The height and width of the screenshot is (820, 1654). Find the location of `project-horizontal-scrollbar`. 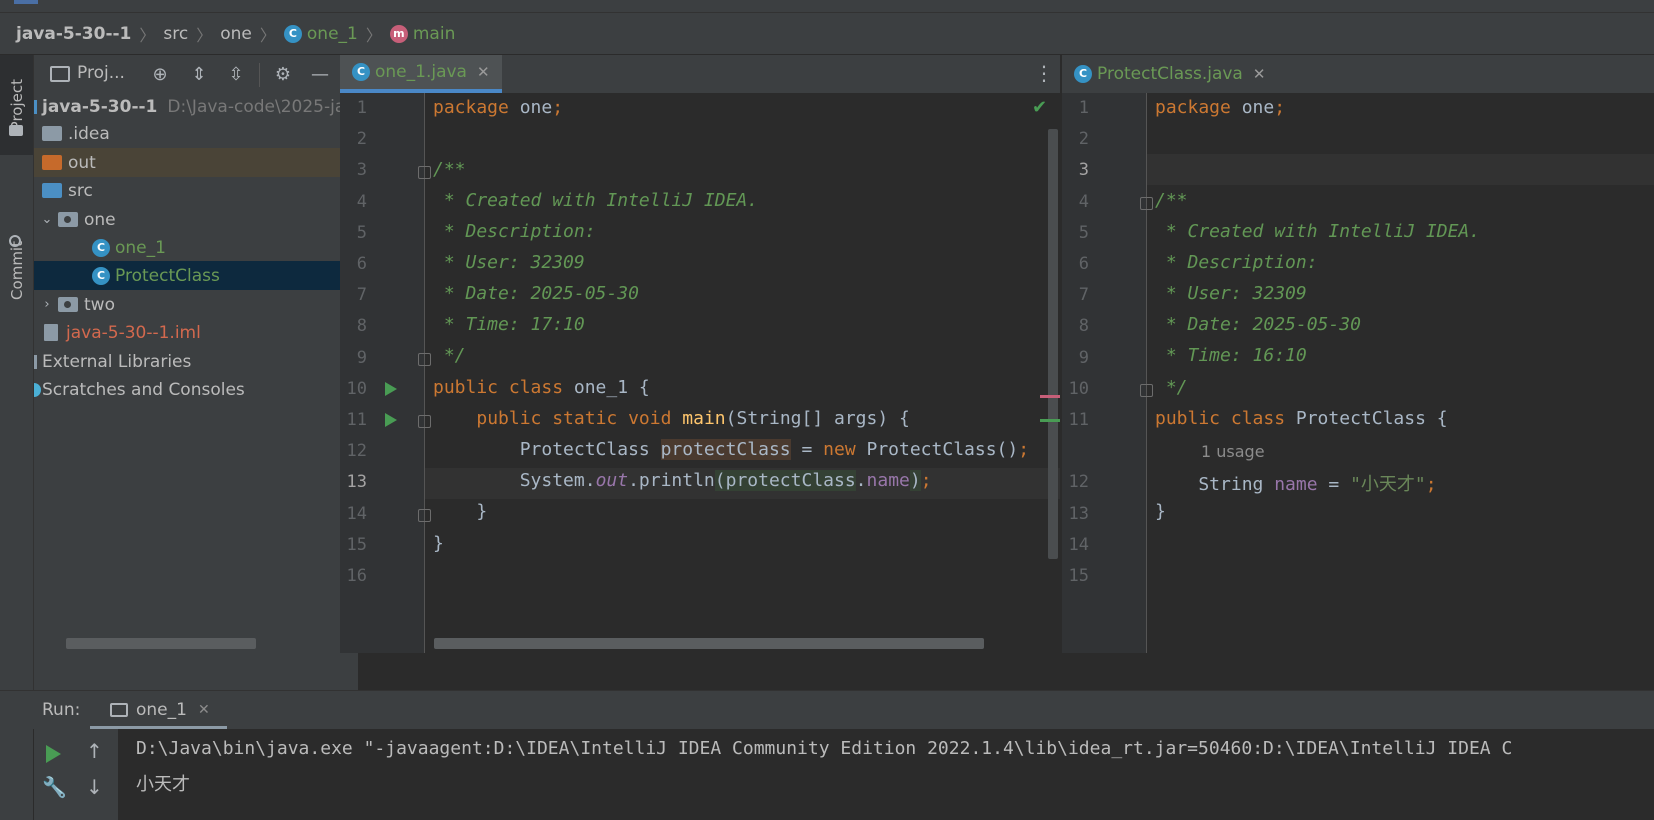

project-horizontal-scrollbar is located at coordinates (161, 643).